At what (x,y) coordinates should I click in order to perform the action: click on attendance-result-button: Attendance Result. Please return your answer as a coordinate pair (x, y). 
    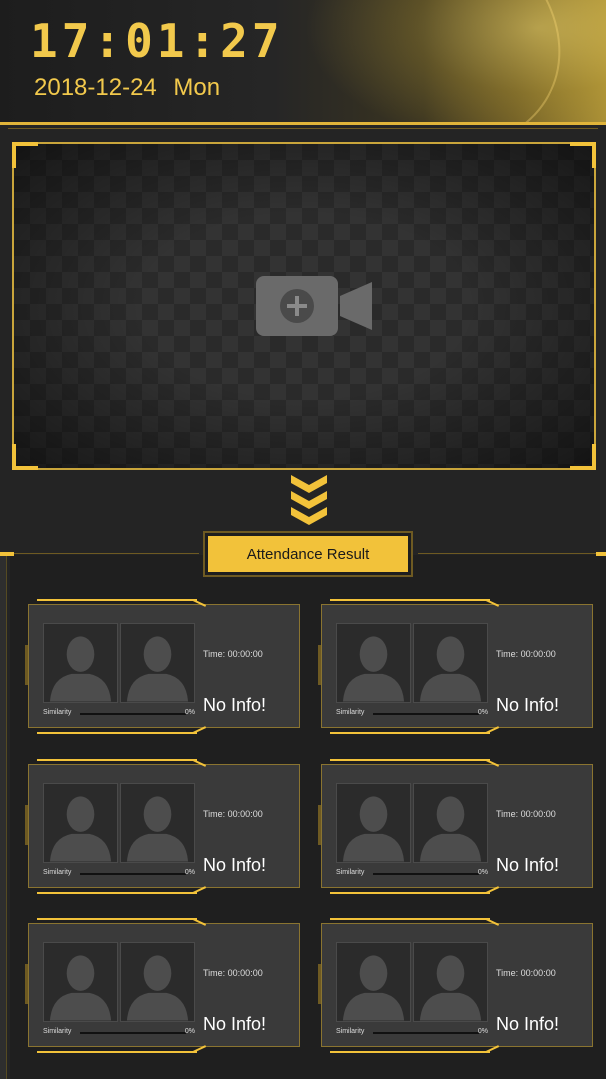
    Looking at the image, I should click on (308, 554).